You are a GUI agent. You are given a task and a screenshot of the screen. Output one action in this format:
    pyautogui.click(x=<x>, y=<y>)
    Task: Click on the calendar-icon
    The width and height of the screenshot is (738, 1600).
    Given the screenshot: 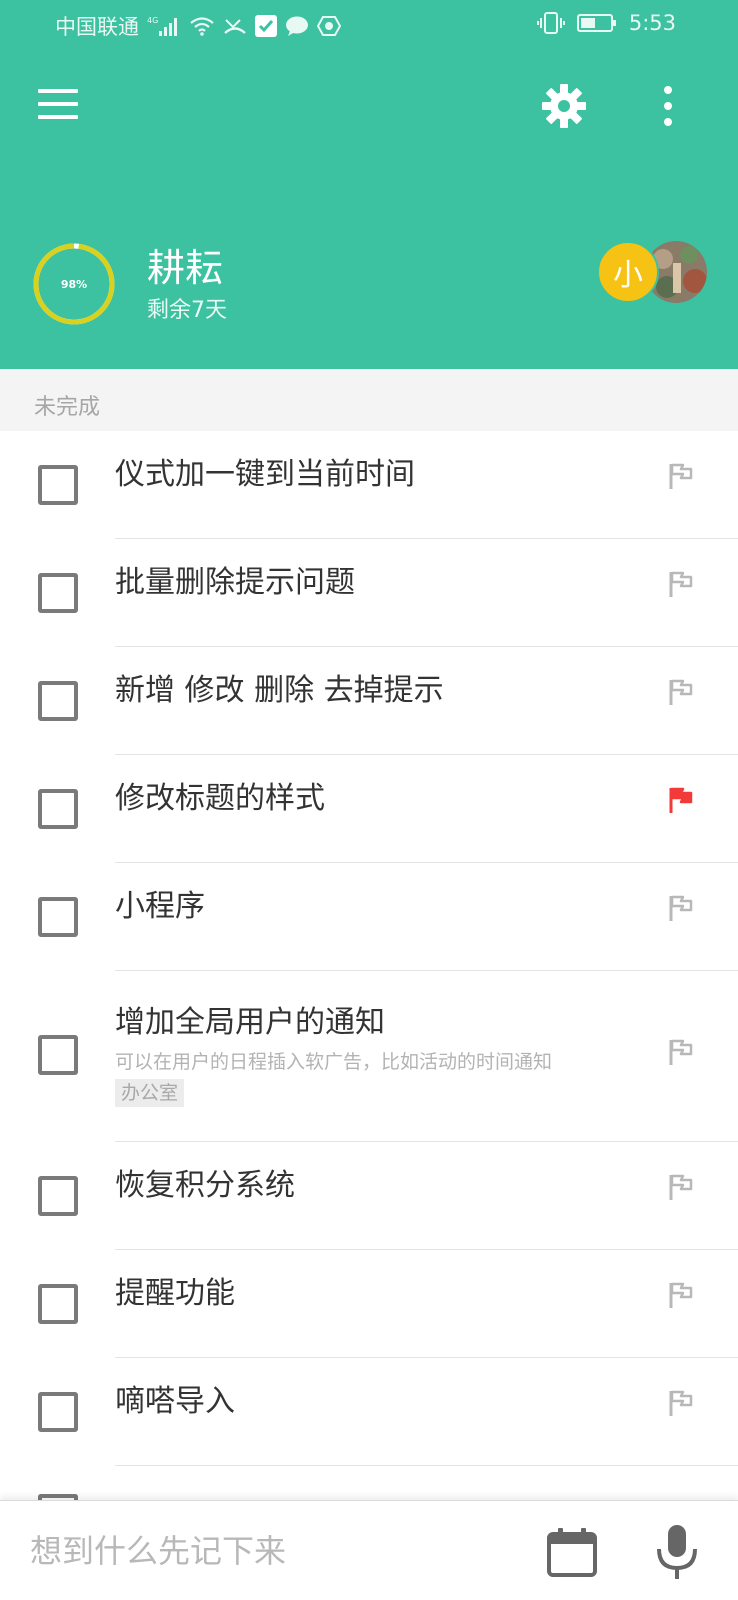 What is the action you would take?
    pyautogui.click(x=572, y=1552)
    